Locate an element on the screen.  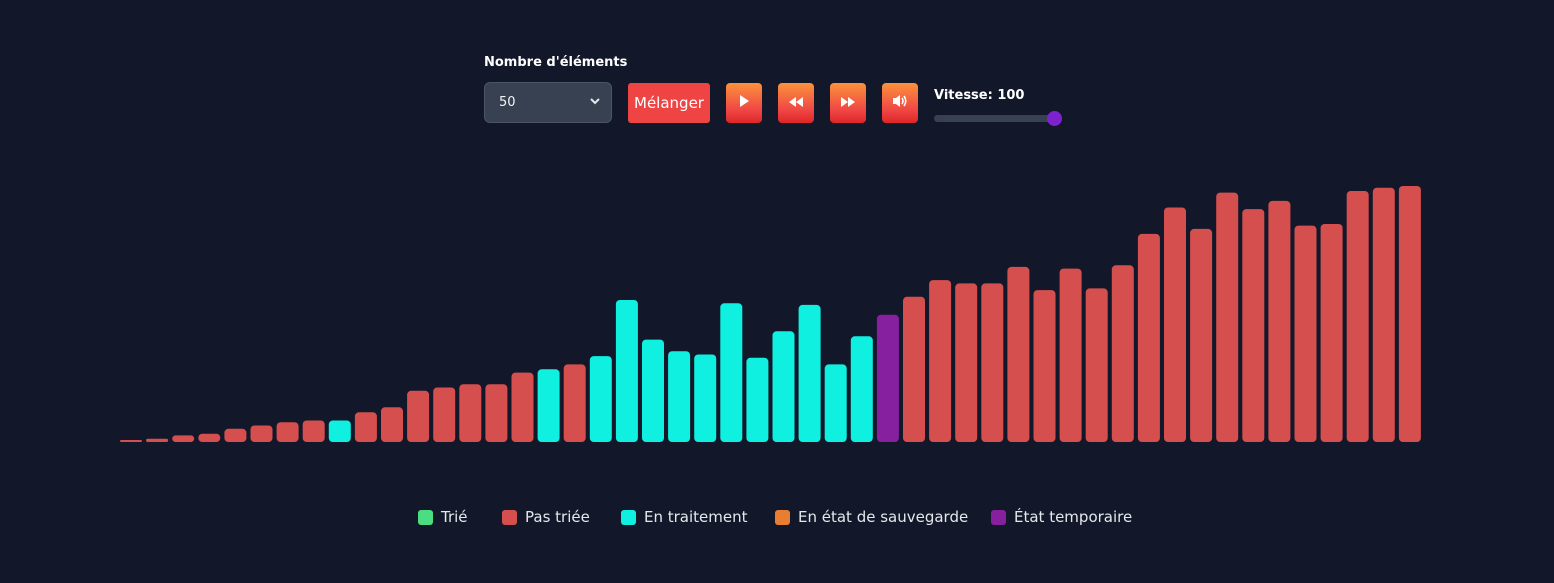
legend-label: Pas triée is located at coordinates (557, 517).